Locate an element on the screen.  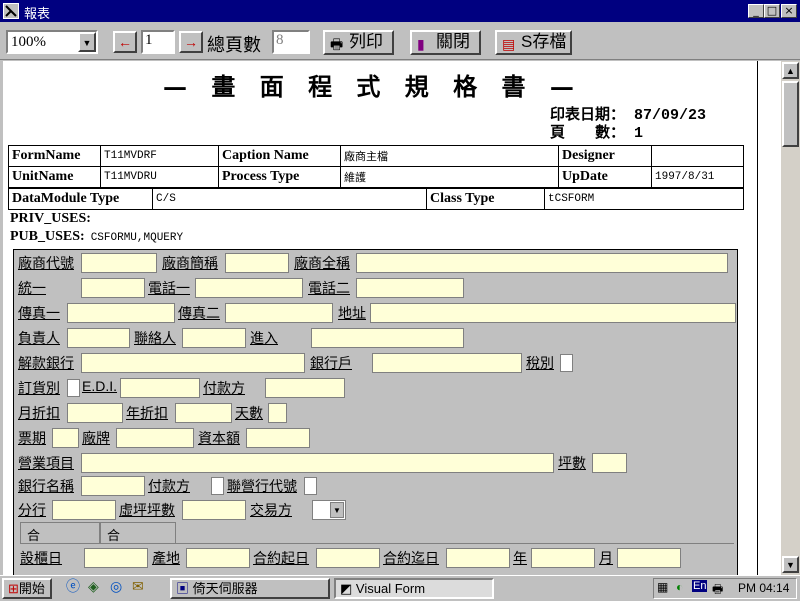
scroll-up-icon: ▲ is located at coordinates (790, 70).